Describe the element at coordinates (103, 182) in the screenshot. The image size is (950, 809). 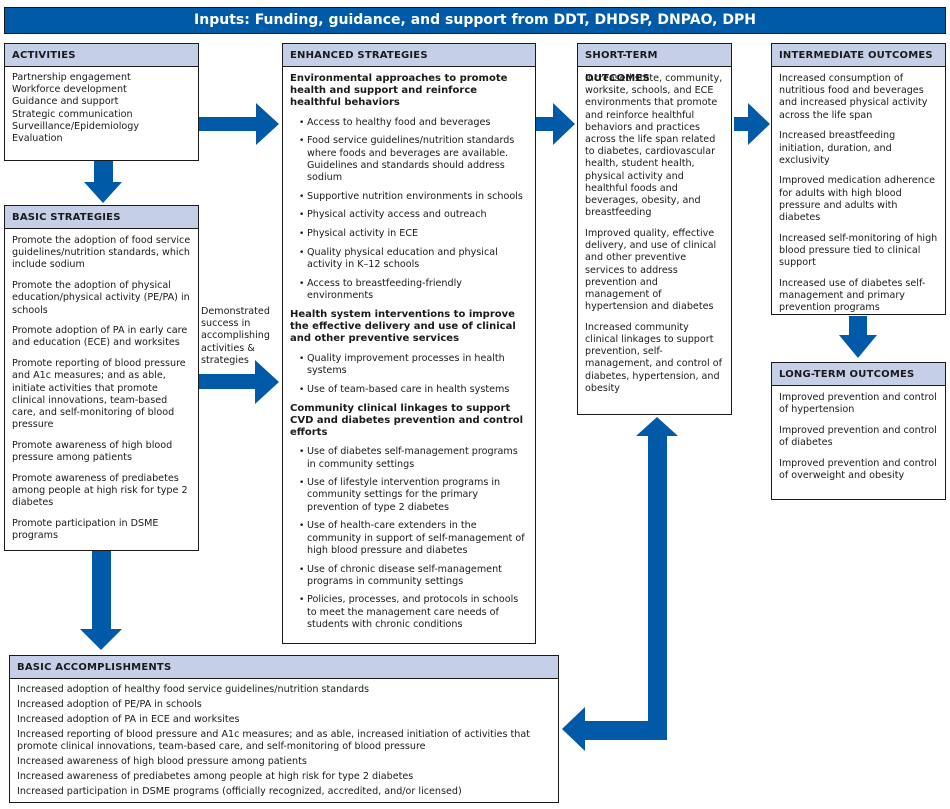
I see `arrow-activities-to-basic` at that location.